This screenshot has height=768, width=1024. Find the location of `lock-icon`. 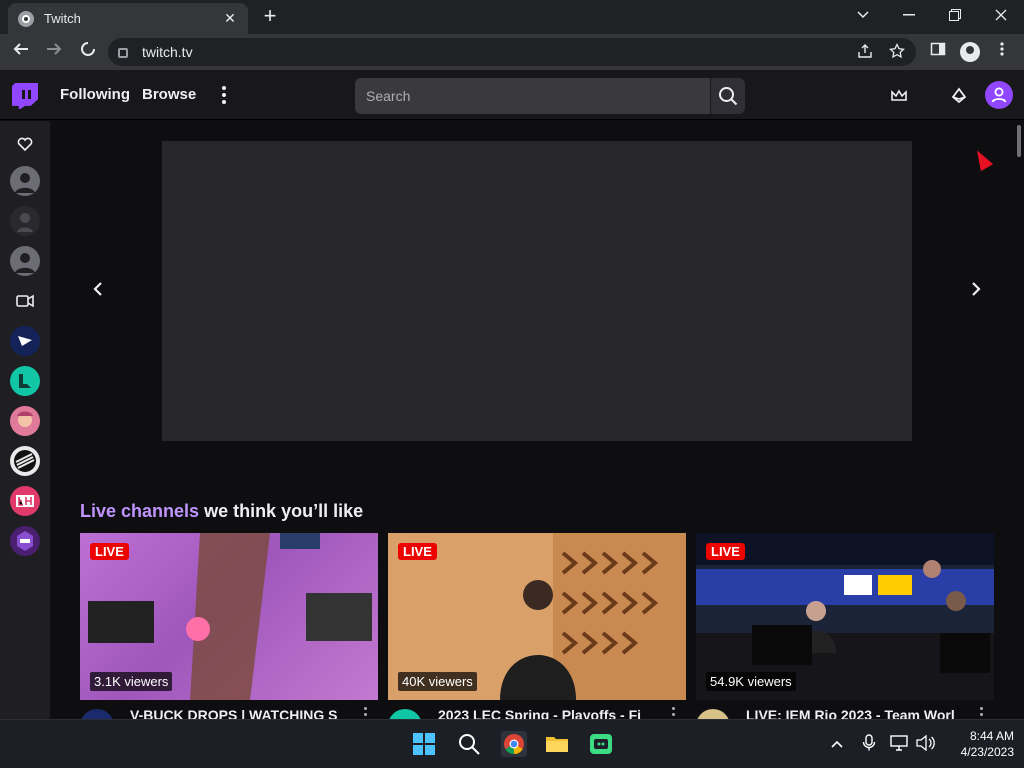

lock-icon is located at coordinates (123, 53).